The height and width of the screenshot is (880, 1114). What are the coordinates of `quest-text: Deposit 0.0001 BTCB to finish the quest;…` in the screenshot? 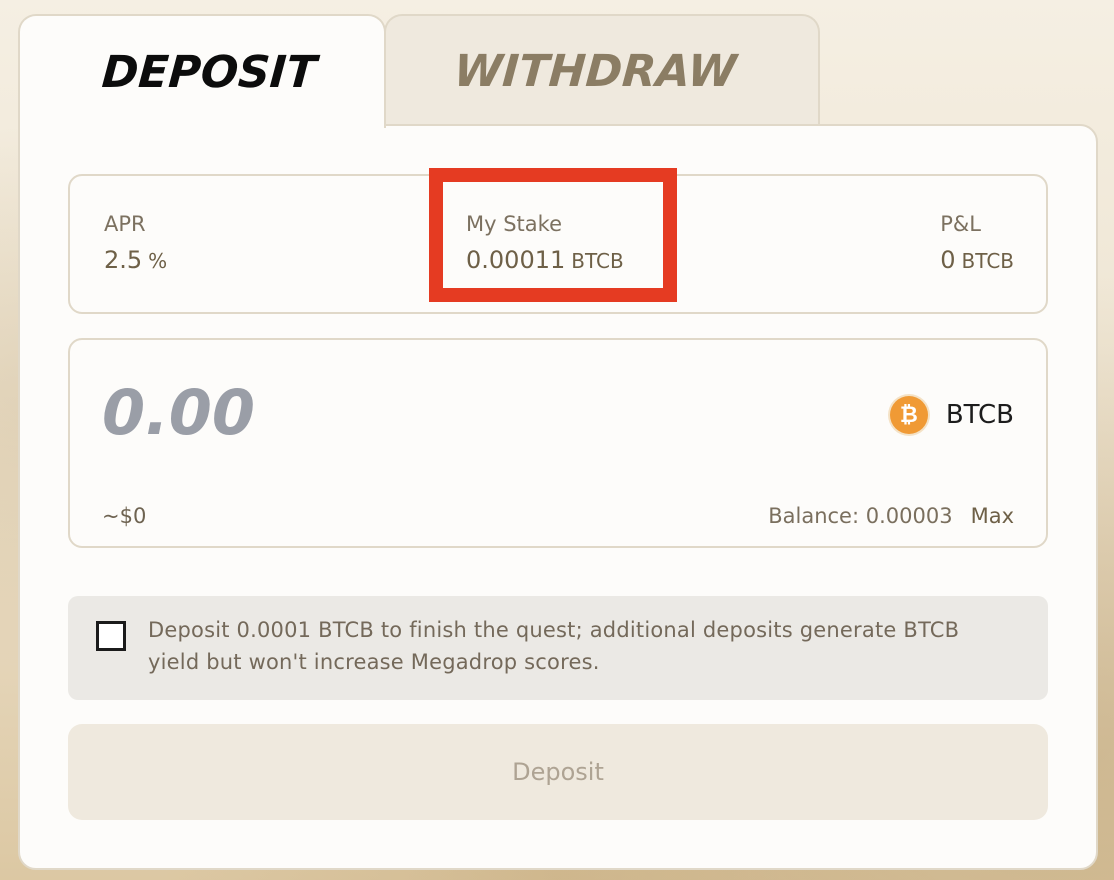 It's located at (554, 646).